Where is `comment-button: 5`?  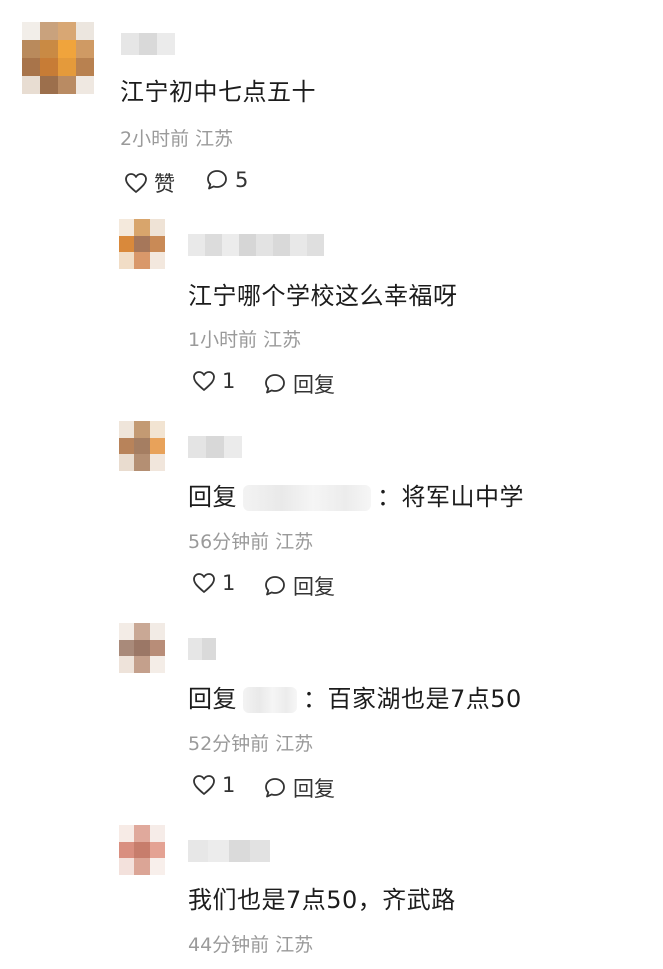 comment-button: 5 is located at coordinates (226, 180).